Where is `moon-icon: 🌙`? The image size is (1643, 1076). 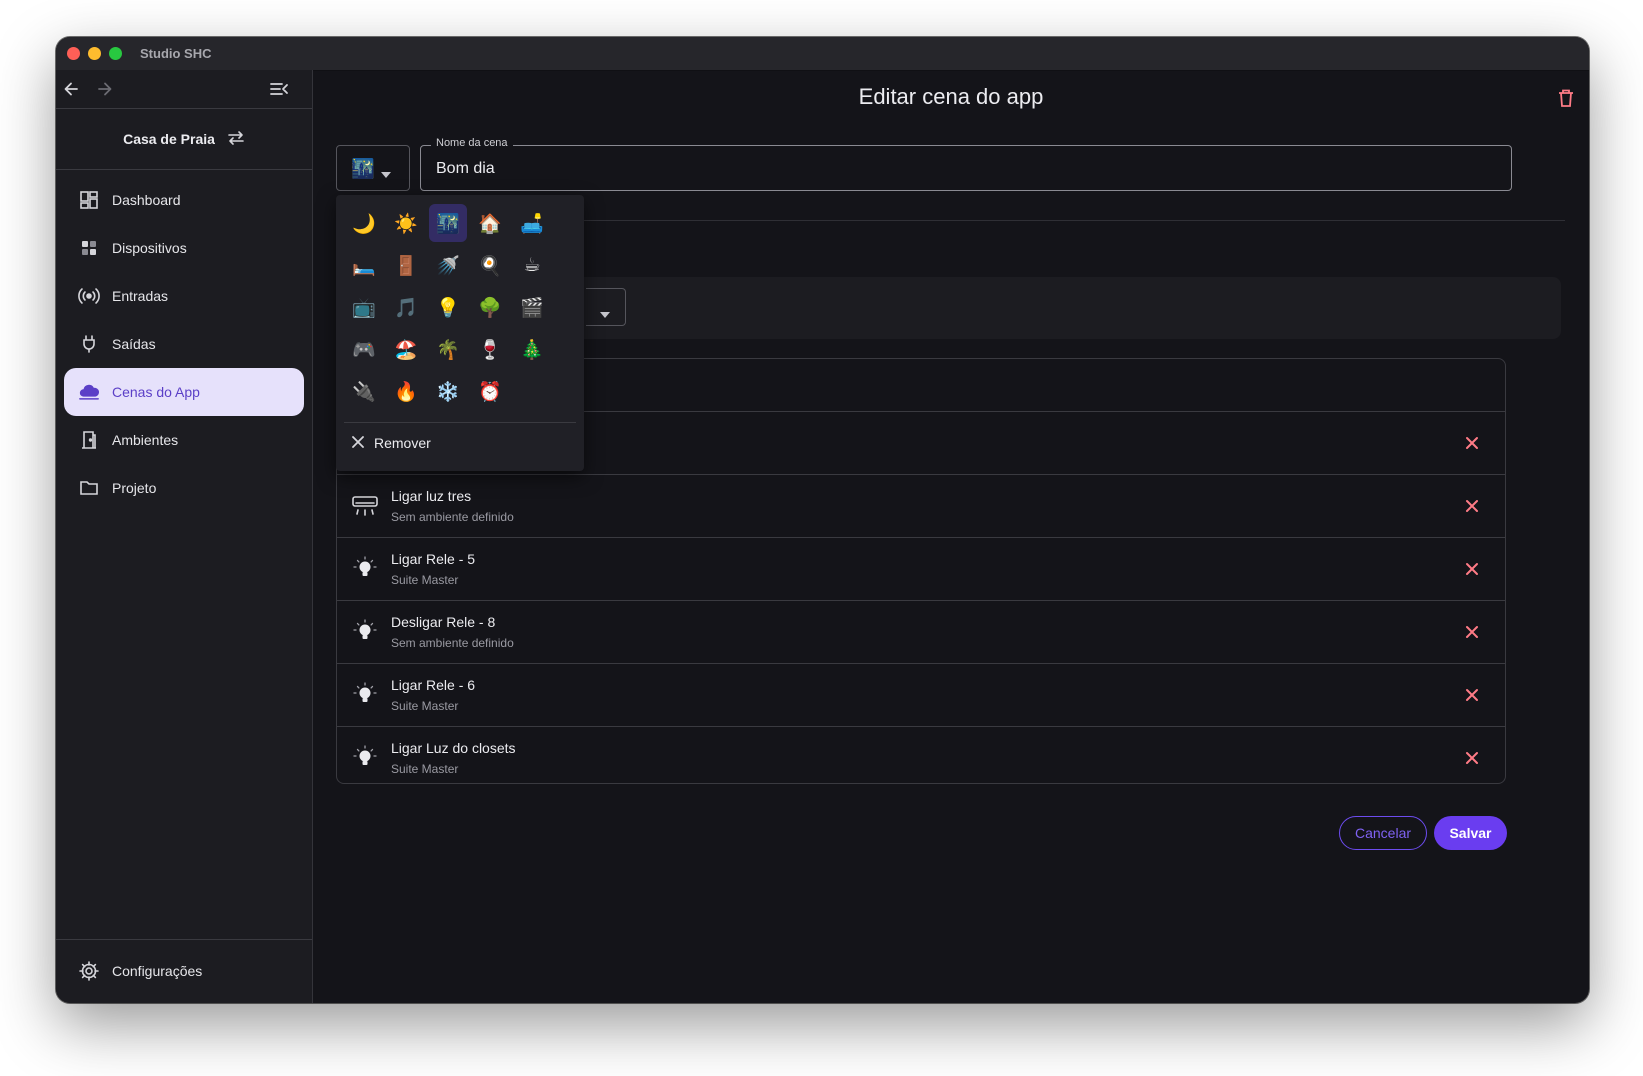
moon-icon: 🌙 is located at coordinates (364, 223).